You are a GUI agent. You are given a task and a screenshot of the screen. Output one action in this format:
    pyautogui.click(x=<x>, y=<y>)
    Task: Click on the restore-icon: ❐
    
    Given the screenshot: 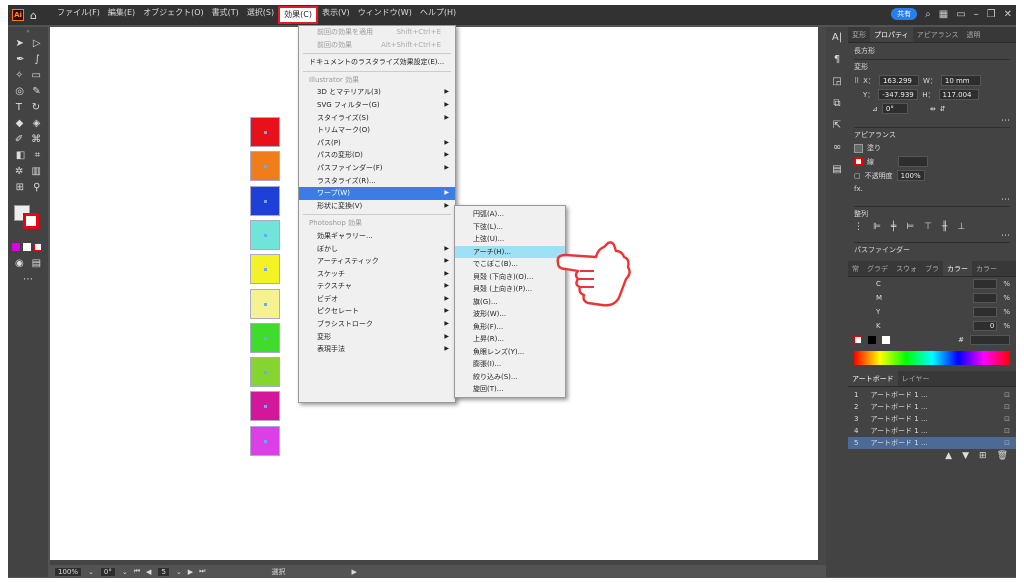 What is the action you would take?
    pyautogui.click(x=991, y=14)
    